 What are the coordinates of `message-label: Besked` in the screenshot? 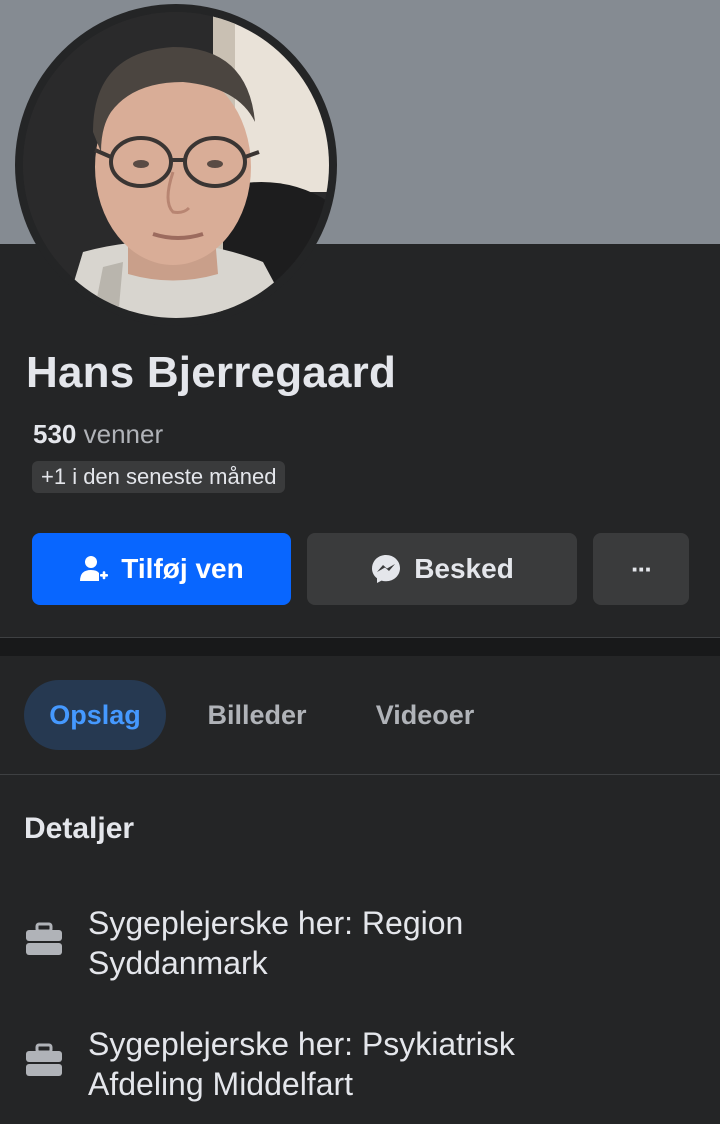 It's located at (464, 568).